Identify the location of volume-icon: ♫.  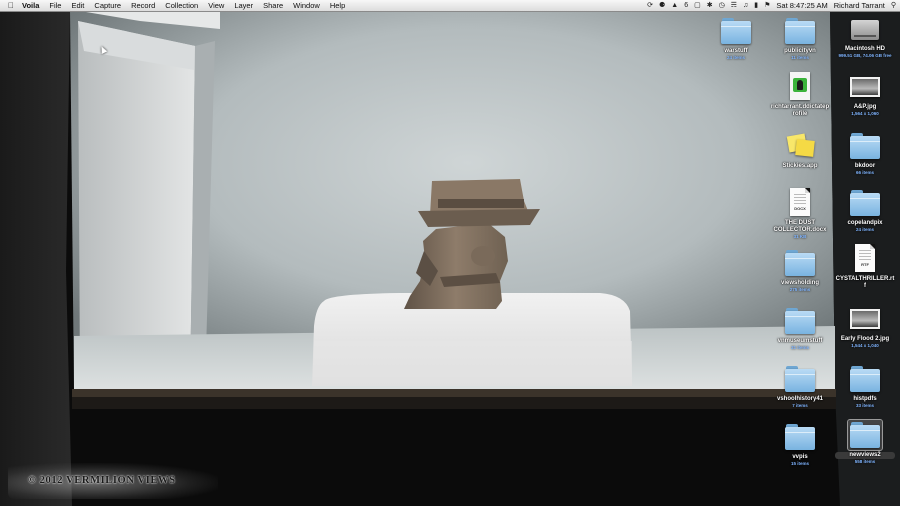
(745, 5).